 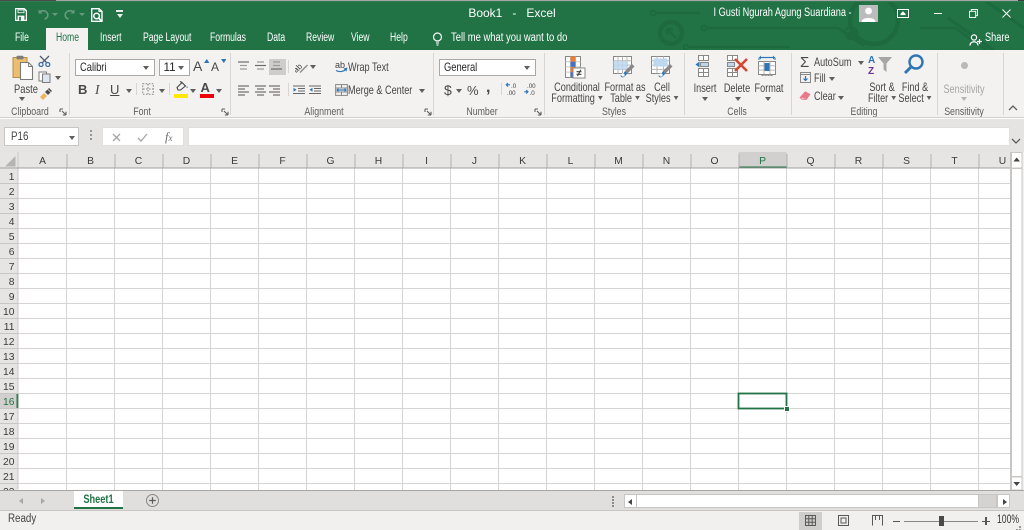 I want to click on svg-text: .00, so click(x=511, y=92).